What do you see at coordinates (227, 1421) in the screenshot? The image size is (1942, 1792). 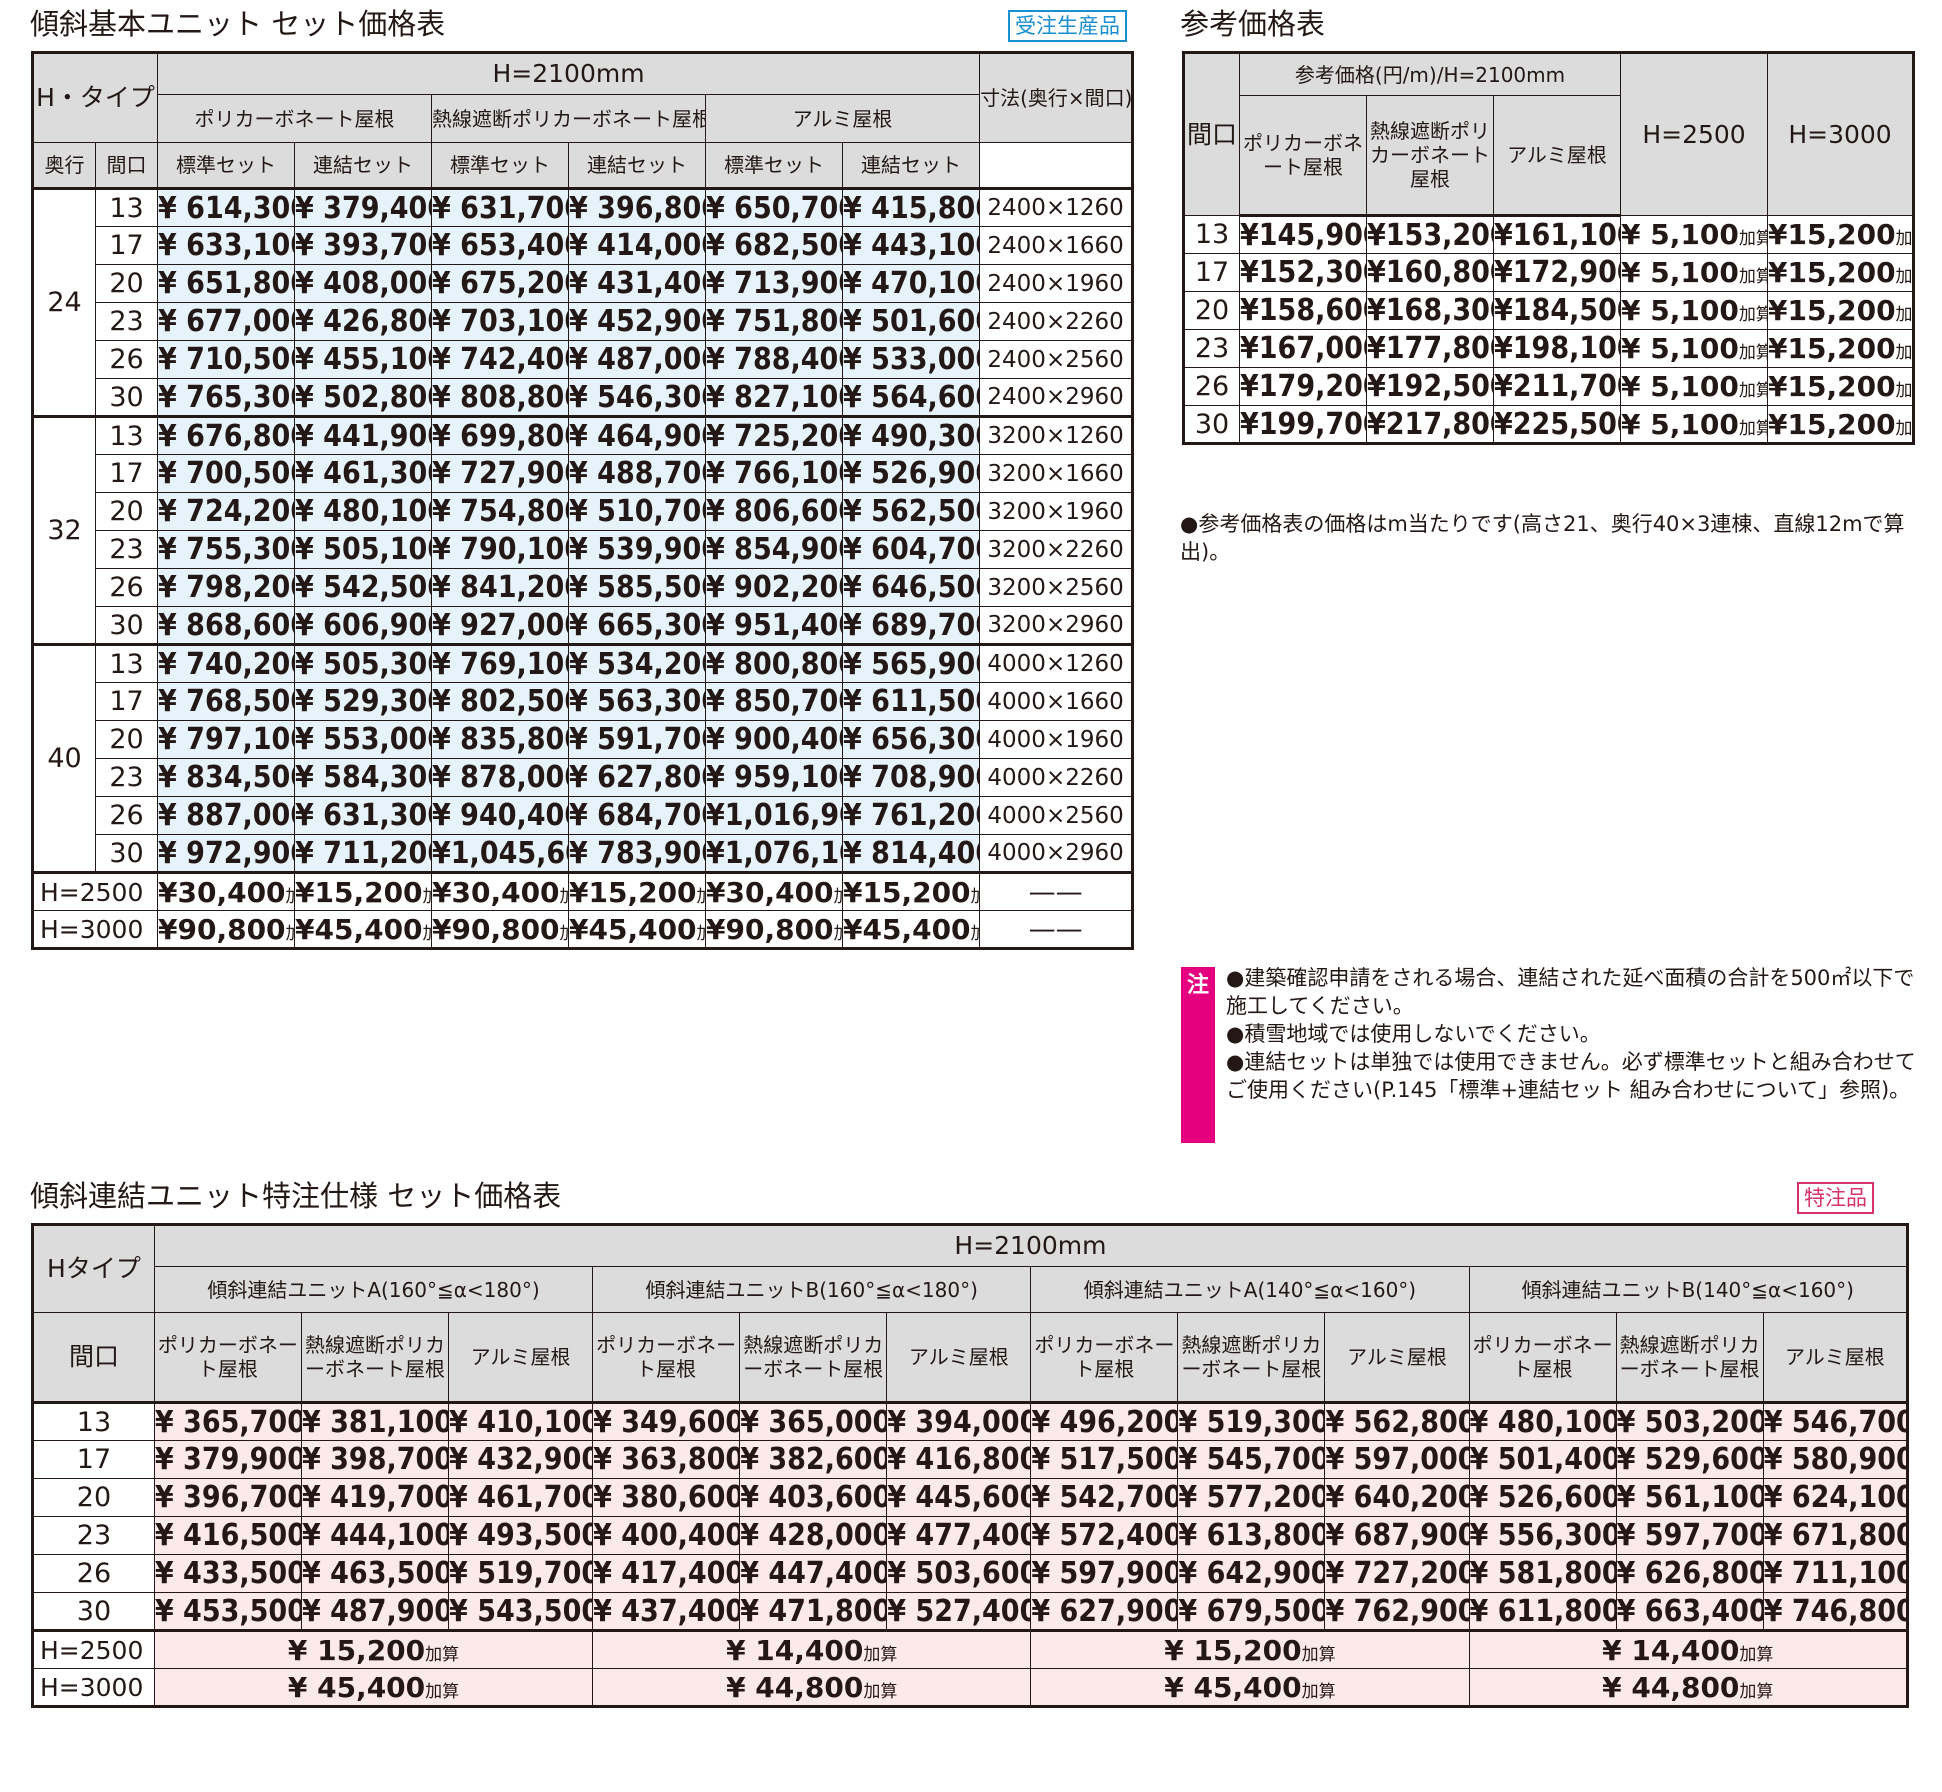 I see `price-cell: ¥ 365,700` at bounding box center [227, 1421].